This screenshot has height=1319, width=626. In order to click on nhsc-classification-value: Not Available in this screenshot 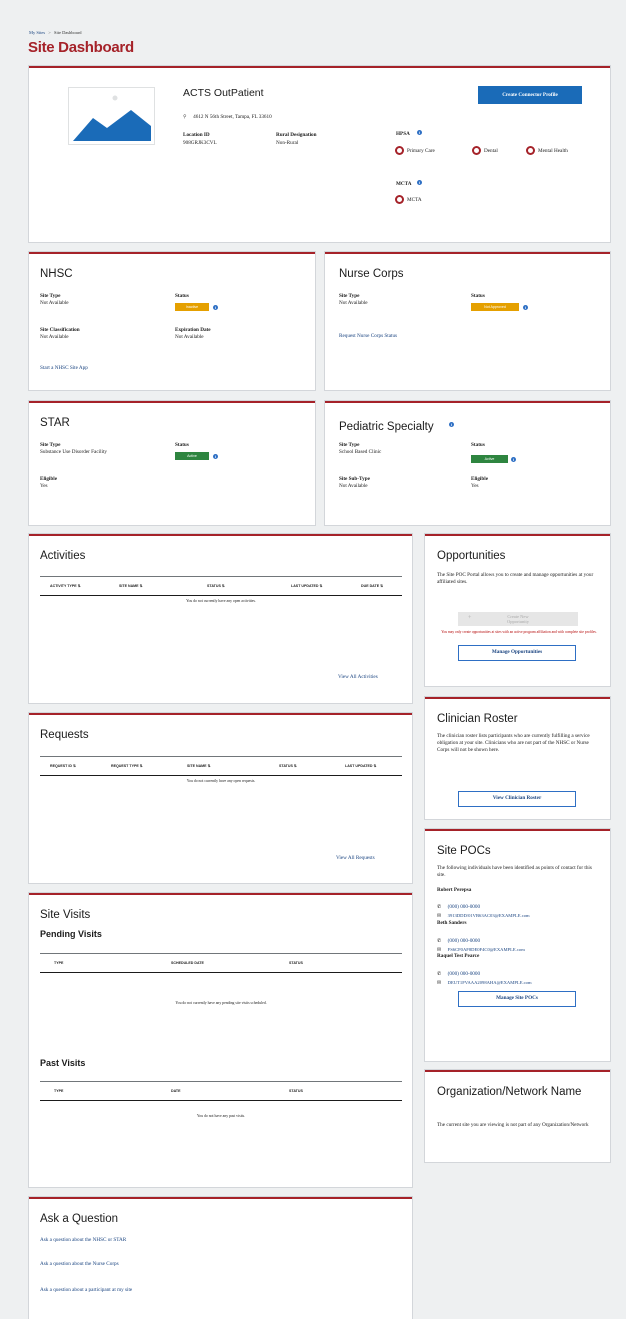, I will do `click(54, 337)`.